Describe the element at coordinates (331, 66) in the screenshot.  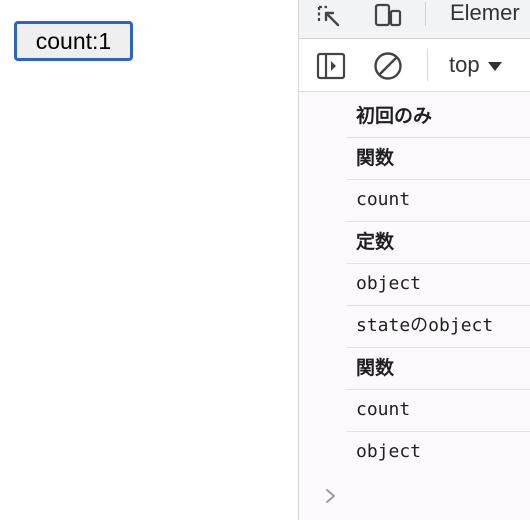
I see `sidebar-toggle-icon` at that location.